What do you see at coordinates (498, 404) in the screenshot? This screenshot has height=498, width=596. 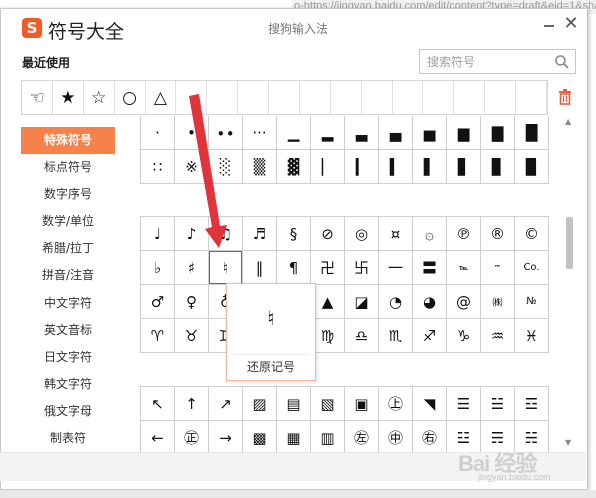 I see `symbol-cell: ☱` at bounding box center [498, 404].